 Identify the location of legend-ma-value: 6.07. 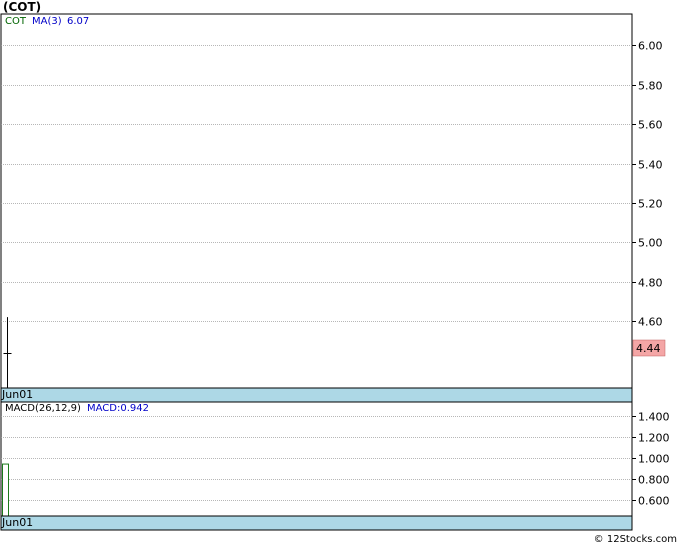
(78, 21).